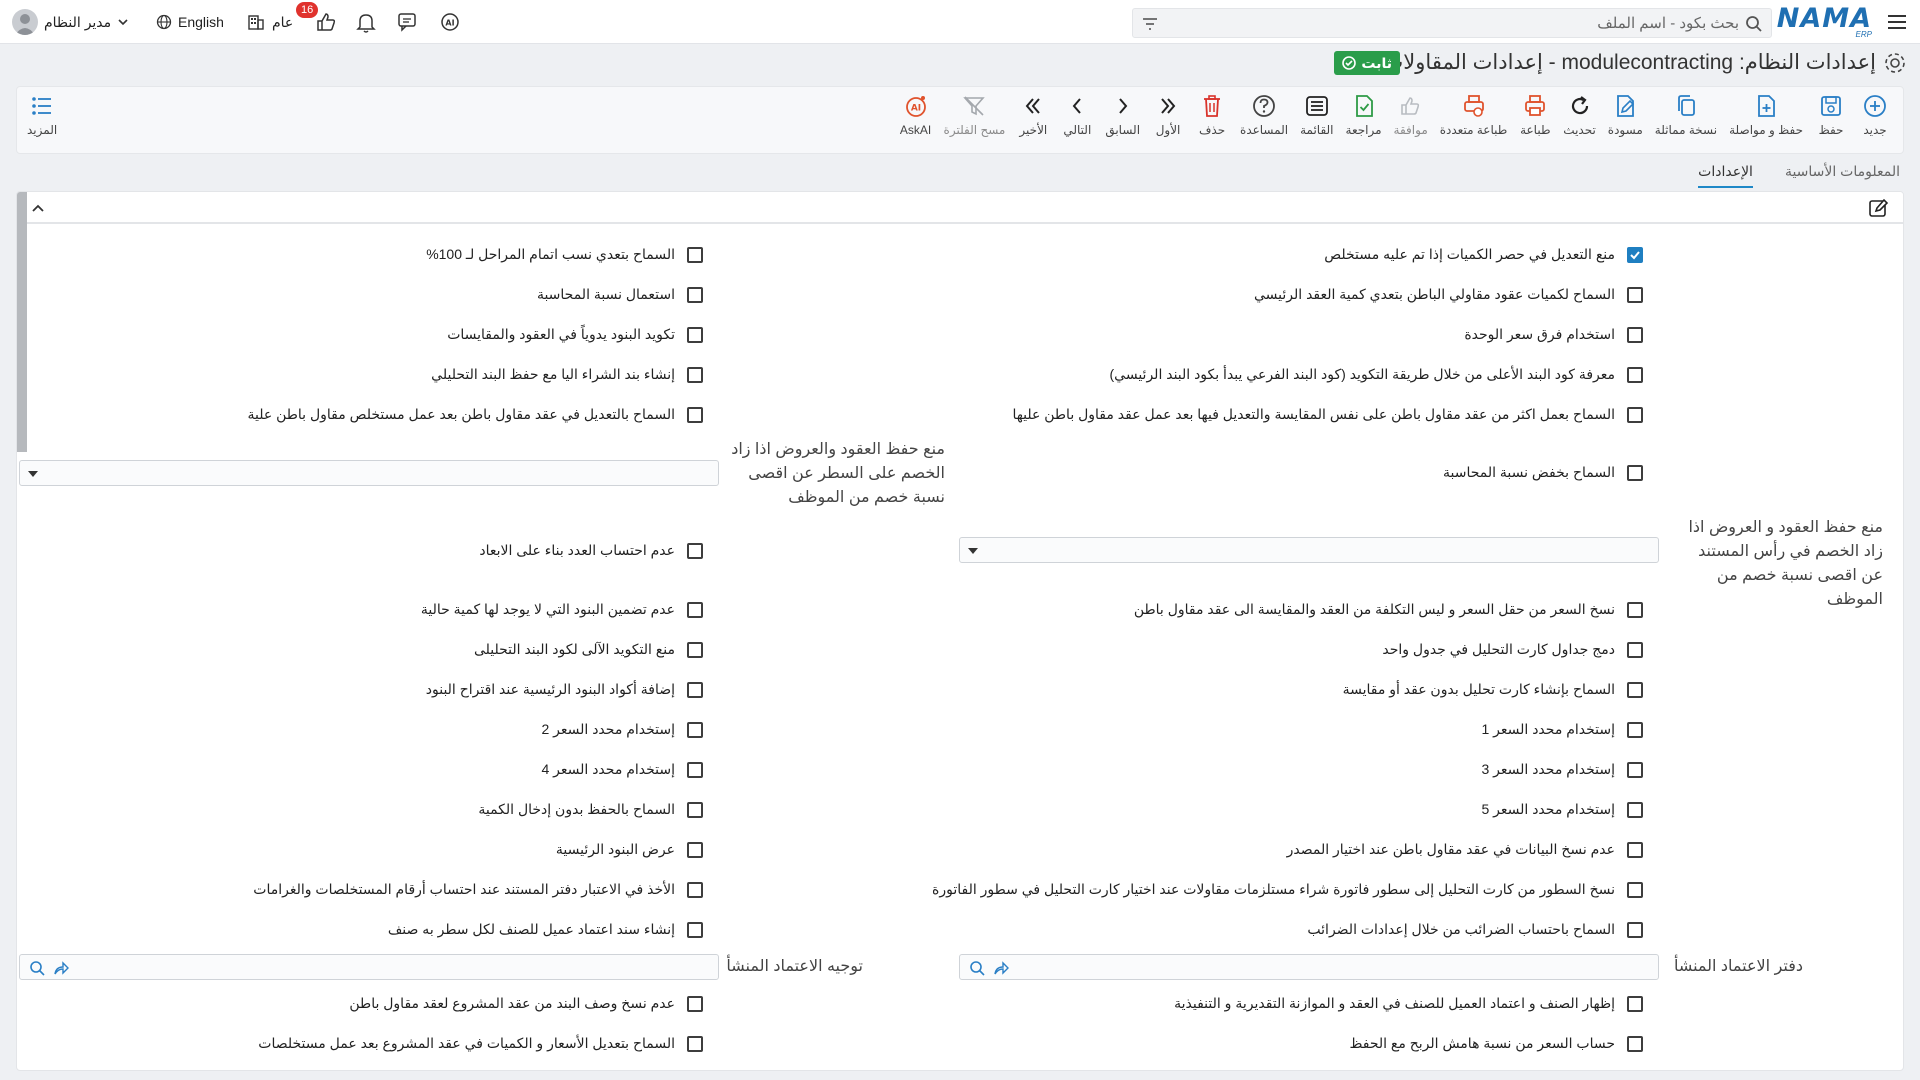  Describe the element at coordinates (1897, 22) in the screenshot. I see `hamburger-menu-icon` at that location.